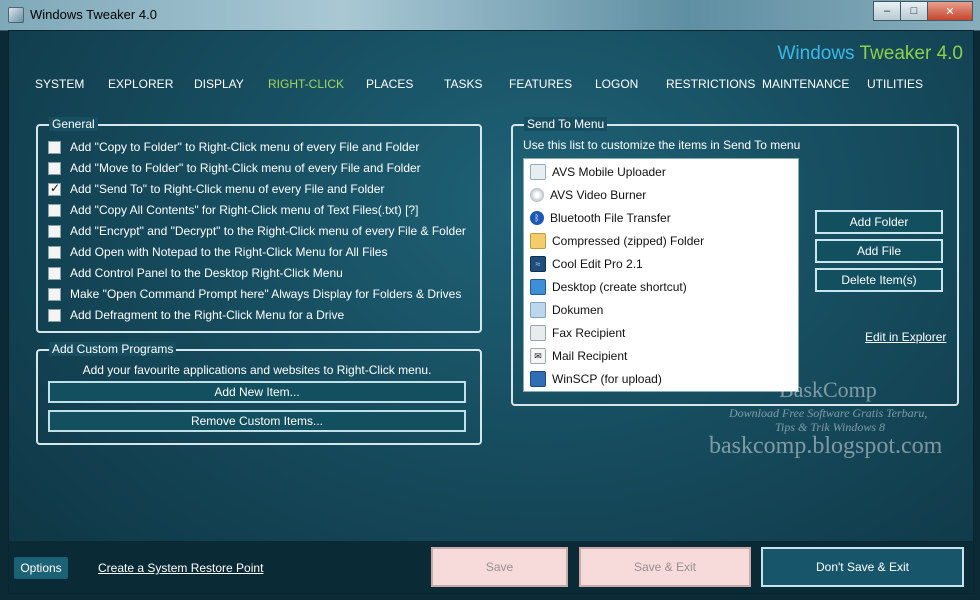  What do you see at coordinates (862, 567) in the screenshot?
I see `dont-save-exit-button: Don't Save & Exit` at bounding box center [862, 567].